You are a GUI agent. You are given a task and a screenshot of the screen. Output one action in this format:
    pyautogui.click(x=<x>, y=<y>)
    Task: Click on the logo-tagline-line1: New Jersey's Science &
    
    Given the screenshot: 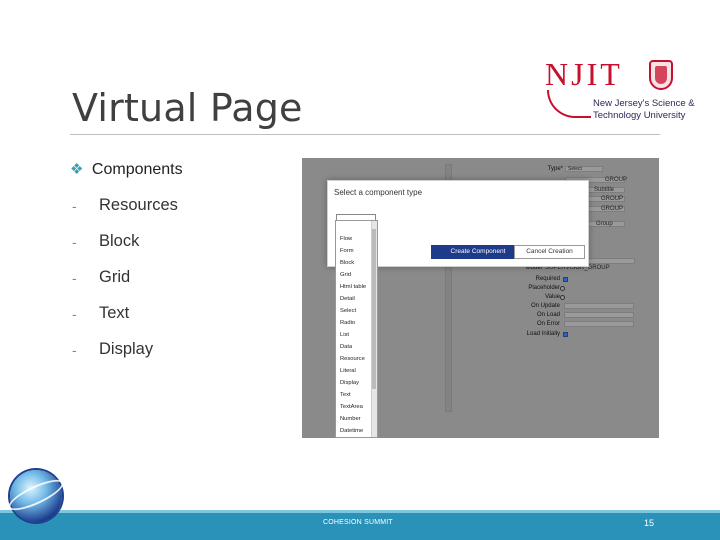 What is the action you would take?
    pyautogui.click(x=644, y=103)
    